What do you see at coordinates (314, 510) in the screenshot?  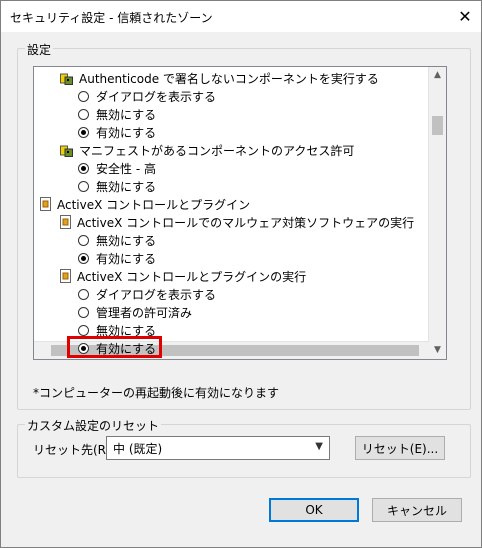 I see `ok-button: OK` at bounding box center [314, 510].